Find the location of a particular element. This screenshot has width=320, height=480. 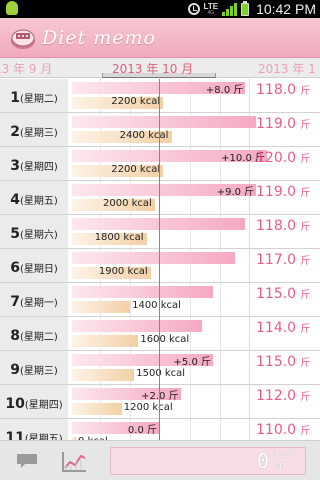

android-icon is located at coordinates (12, 8).